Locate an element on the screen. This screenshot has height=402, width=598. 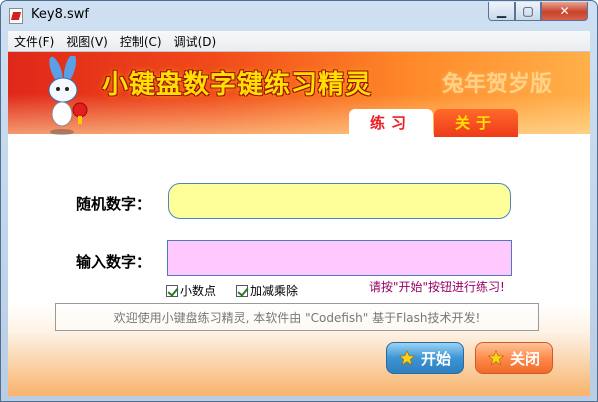
tab-practice: 练习 is located at coordinates (391, 123).